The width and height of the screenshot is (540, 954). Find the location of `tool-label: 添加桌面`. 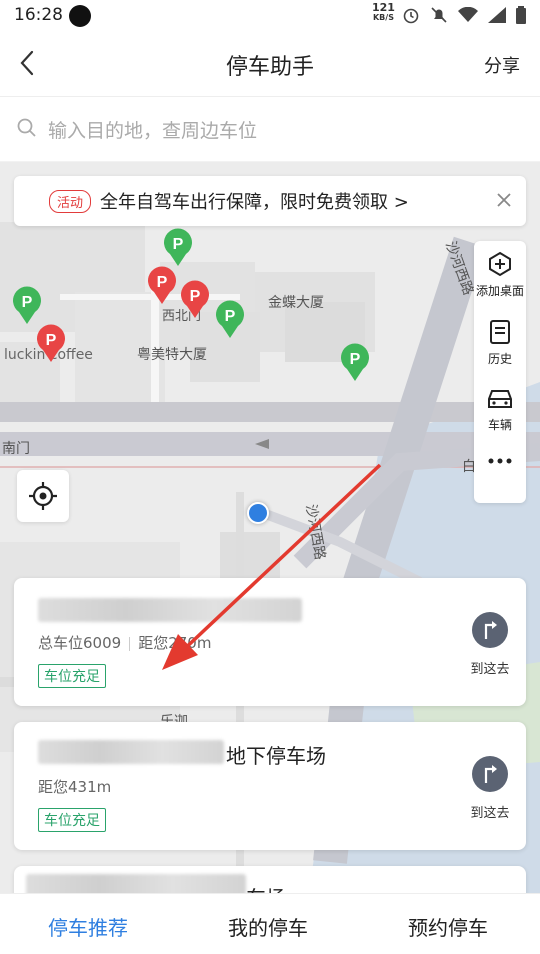

tool-label: 添加桌面 is located at coordinates (499, 291).